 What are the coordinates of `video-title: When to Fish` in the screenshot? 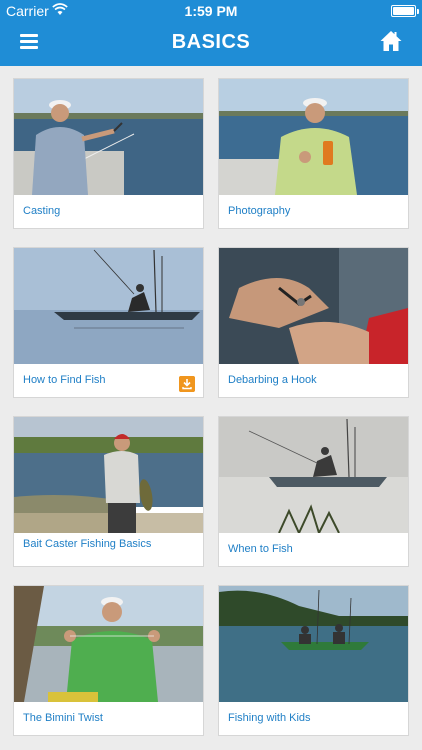 It's located at (260, 549).